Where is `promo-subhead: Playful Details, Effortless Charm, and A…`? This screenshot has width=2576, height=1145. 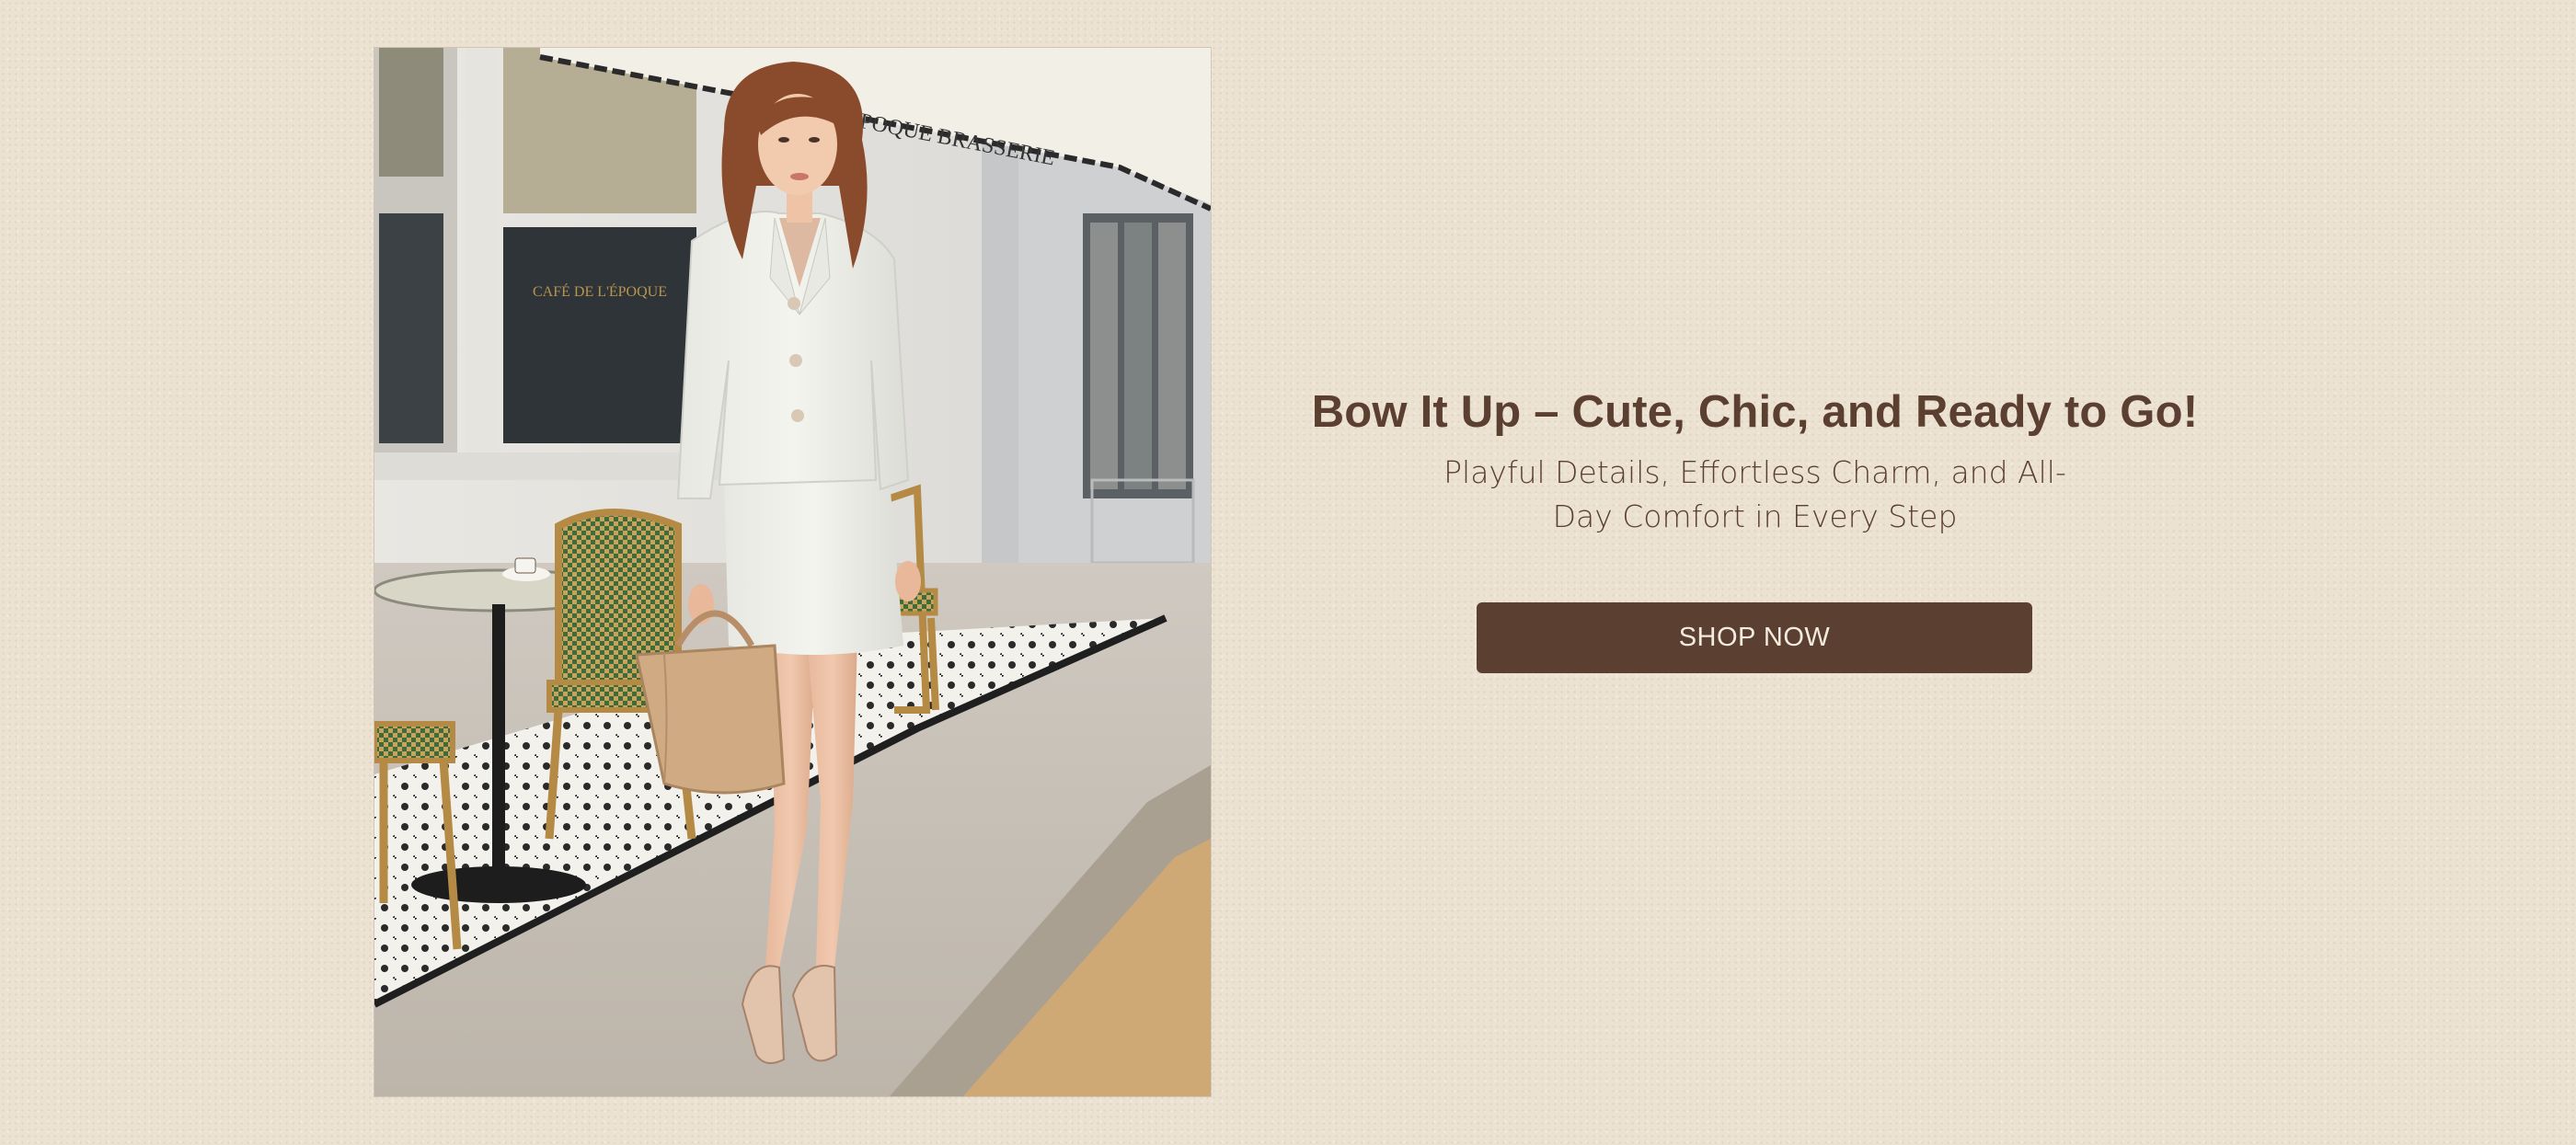
promo-subhead: Playful Details, Effortless Charm, and A… is located at coordinates (1754, 494).